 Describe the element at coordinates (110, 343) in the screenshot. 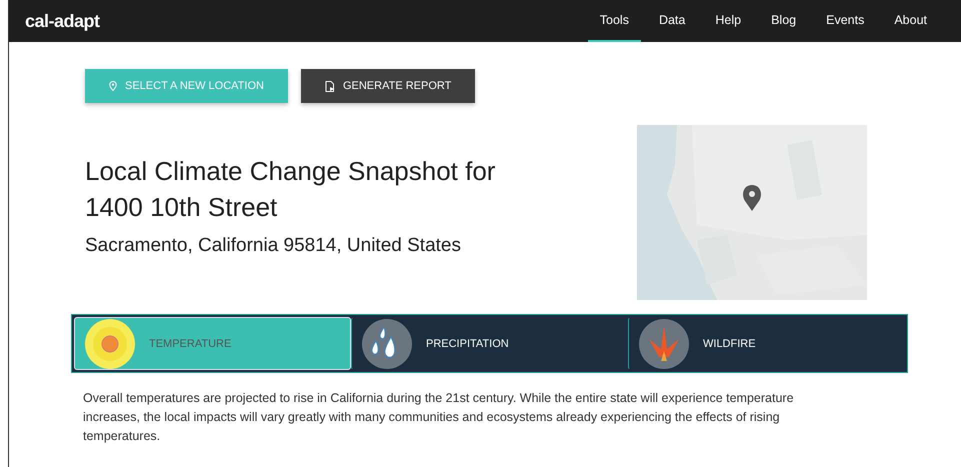

I see `sun-icon` at that location.